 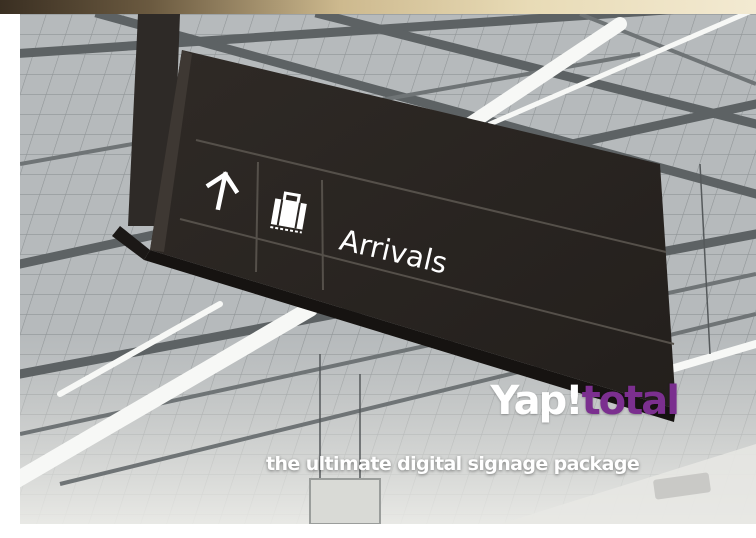 I want to click on small-monitor, so click(x=345, y=501).